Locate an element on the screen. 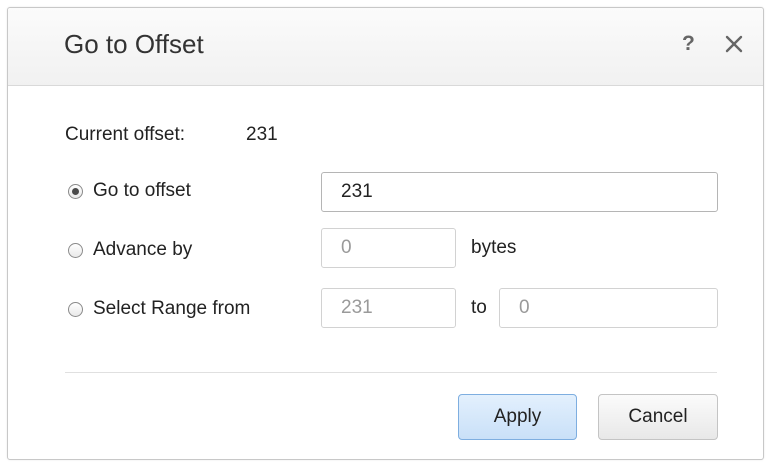  select-range-label: Select Range from is located at coordinates (172, 308).